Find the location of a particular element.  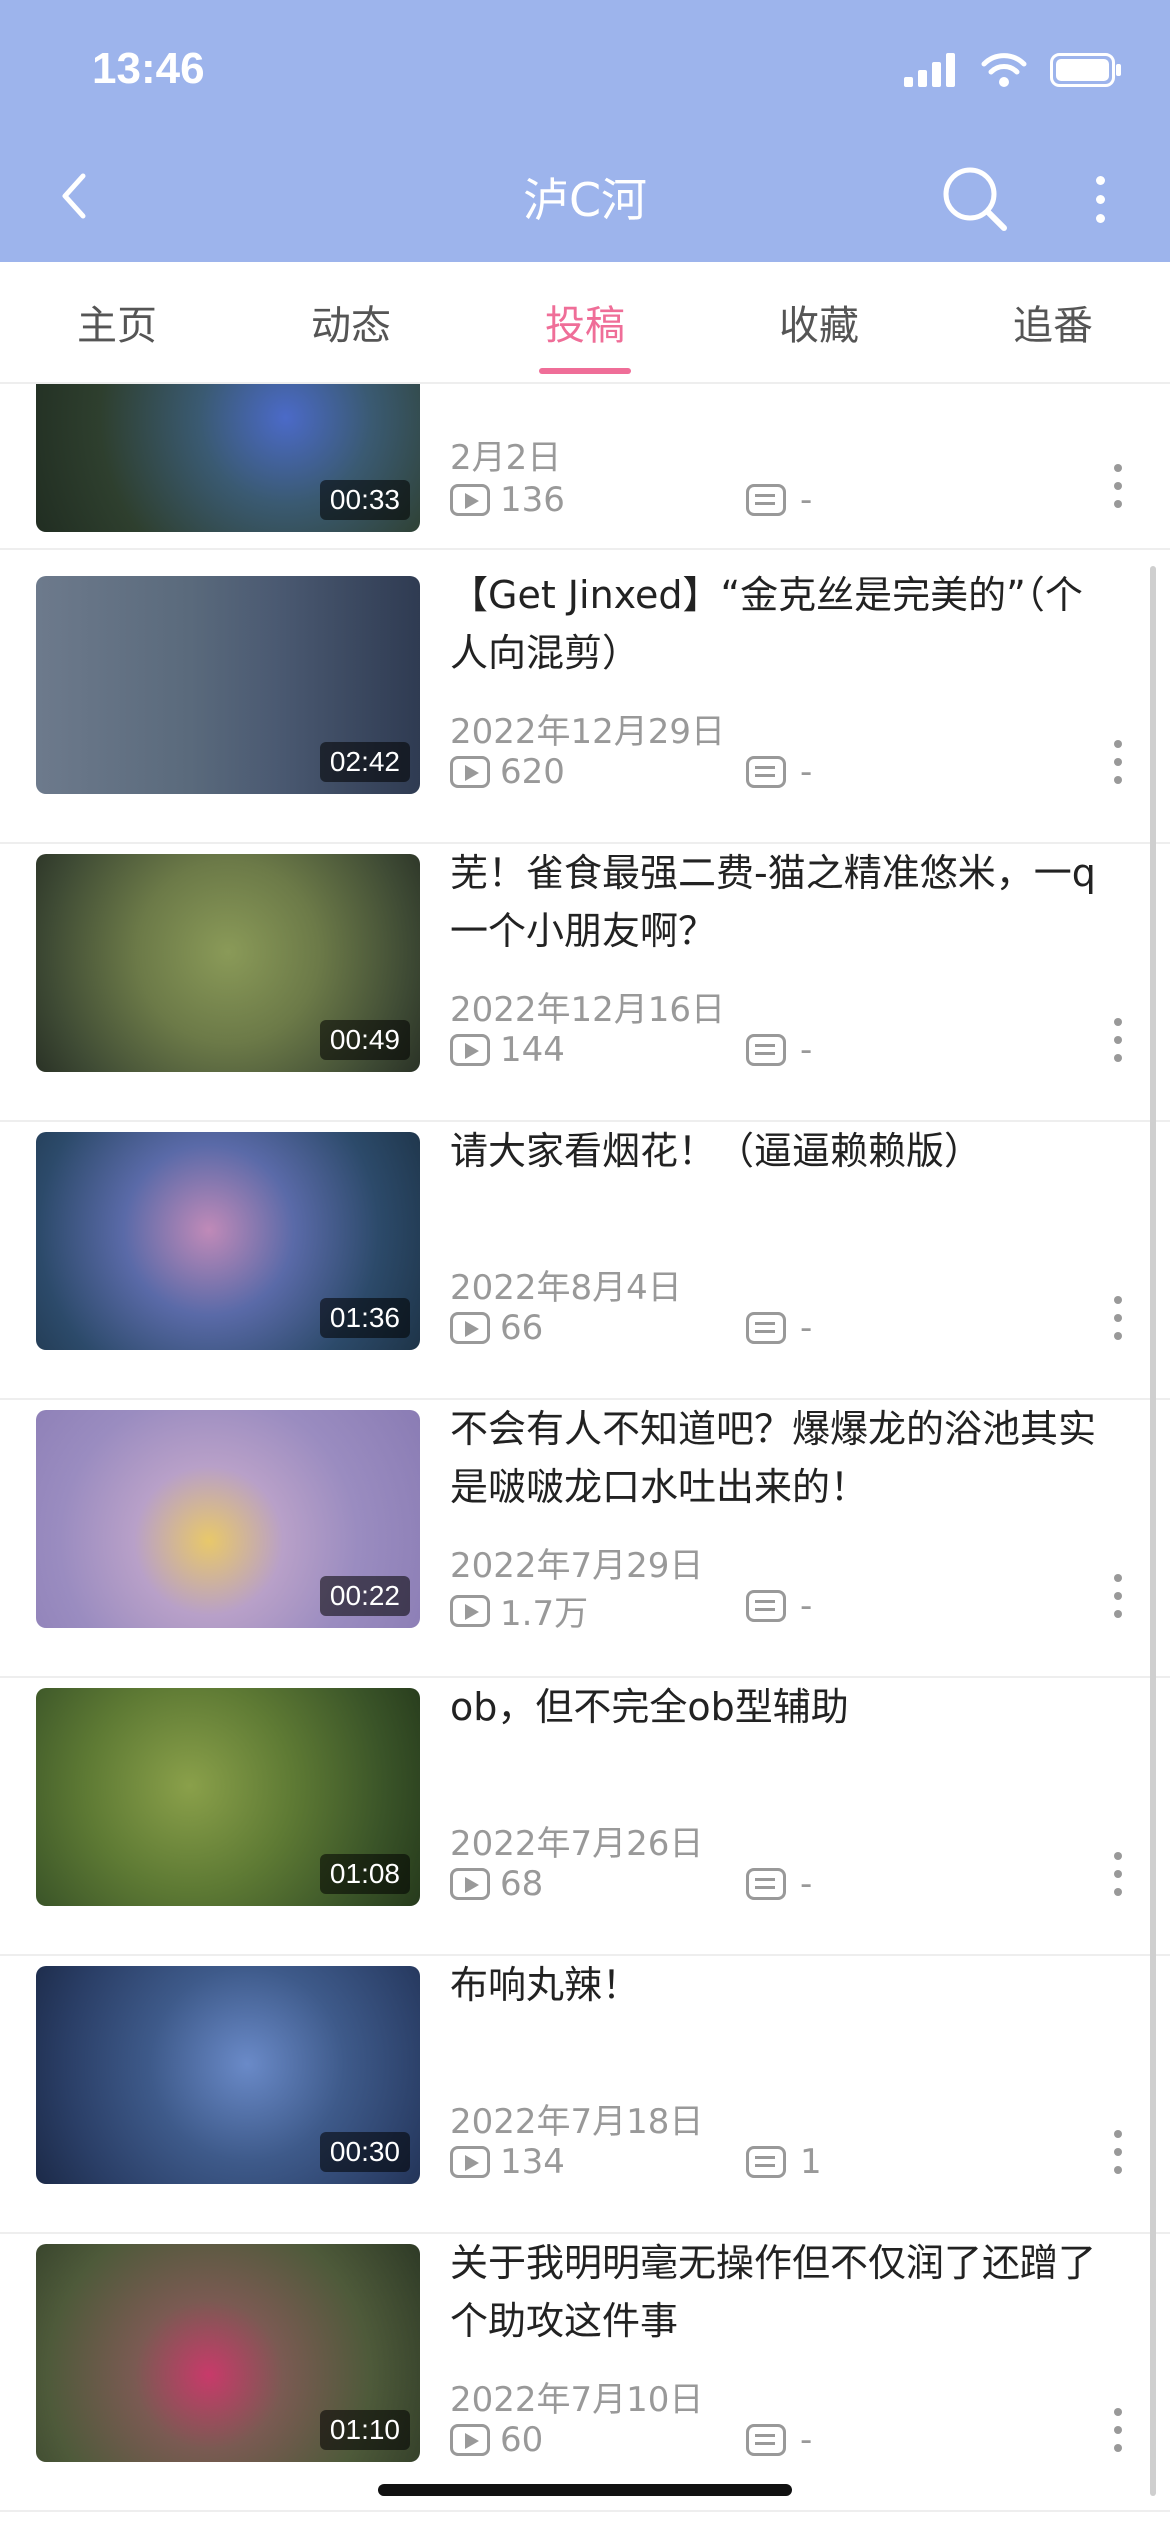

tab-bangumi: 追番 is located at coordinates (1053, 322).